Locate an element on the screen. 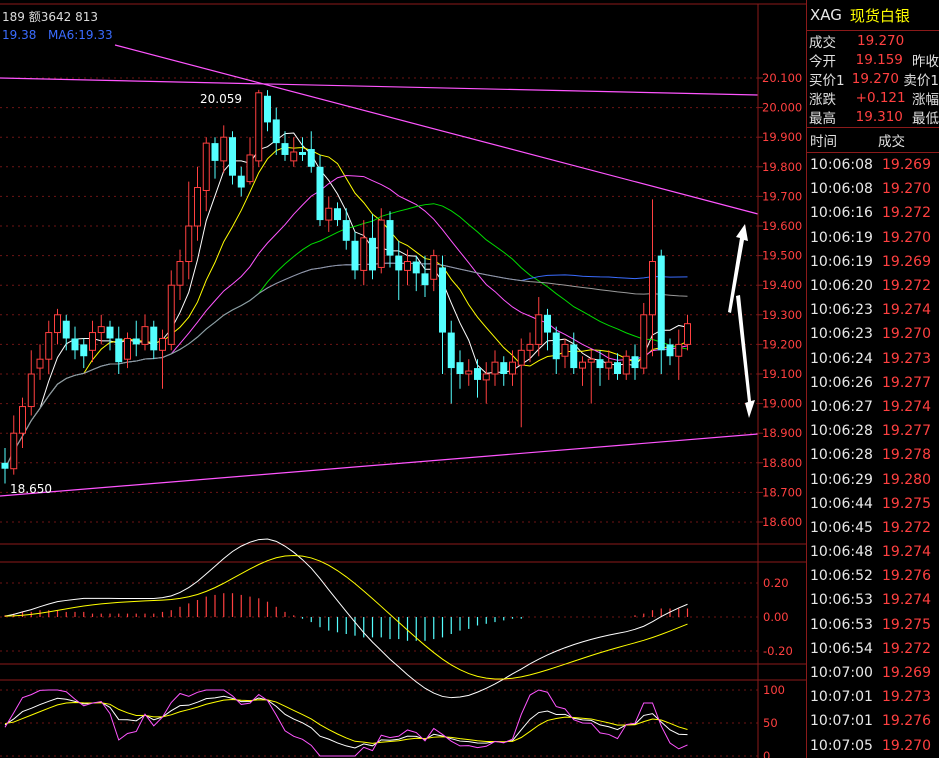  tick-row: 10:06:54 19.272 is located at coordinates (873, 649).